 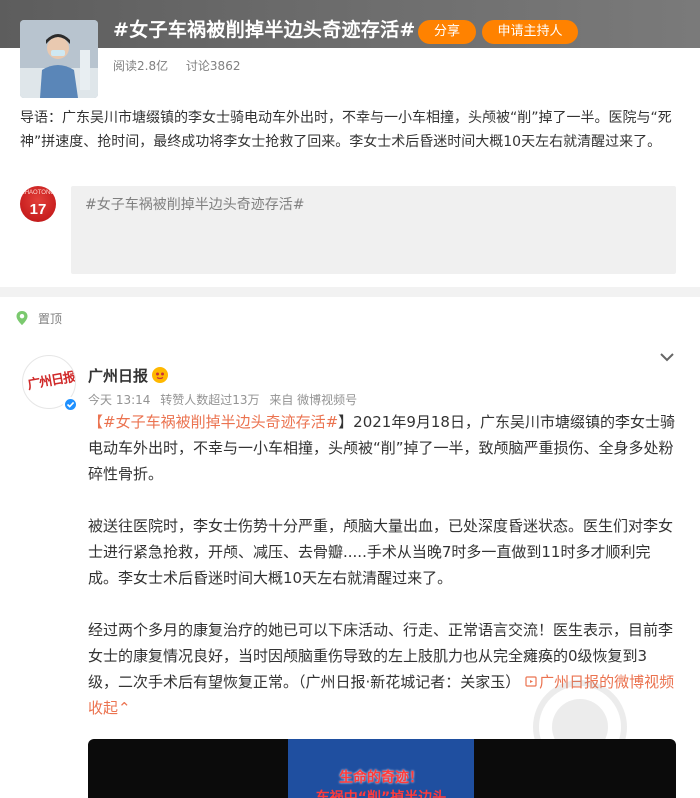 What do you see at coordinates (313, 400) in the screenshot?
I see `post-source: 来自 微博视频号` at bounding box center [313, 400].